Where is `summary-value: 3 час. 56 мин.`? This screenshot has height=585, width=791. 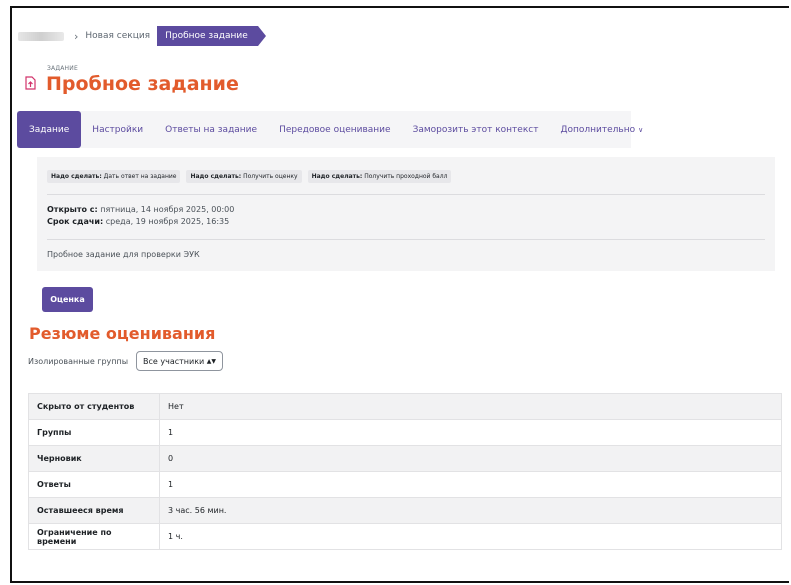 summary-value: 3 час. 56 мин. is located at coordinates (470, 510).